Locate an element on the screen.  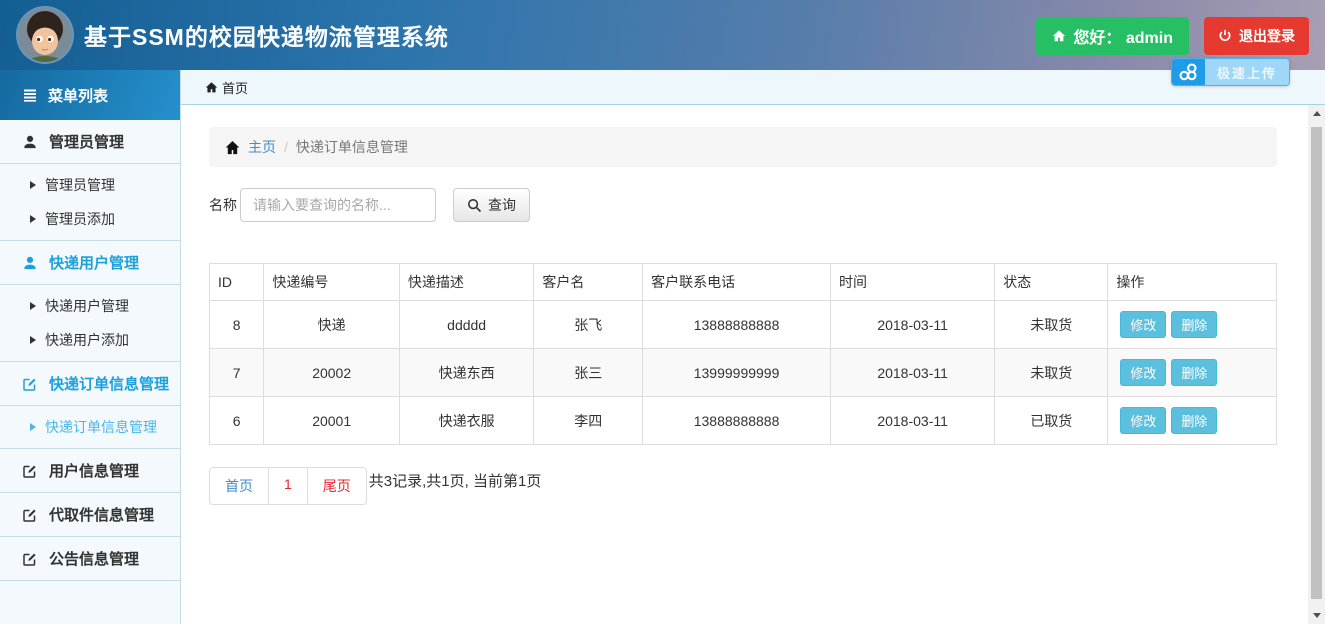
sidebar-subgroup-admin: 管理员管理 管理员添加 is located at coordinates (90, 202).